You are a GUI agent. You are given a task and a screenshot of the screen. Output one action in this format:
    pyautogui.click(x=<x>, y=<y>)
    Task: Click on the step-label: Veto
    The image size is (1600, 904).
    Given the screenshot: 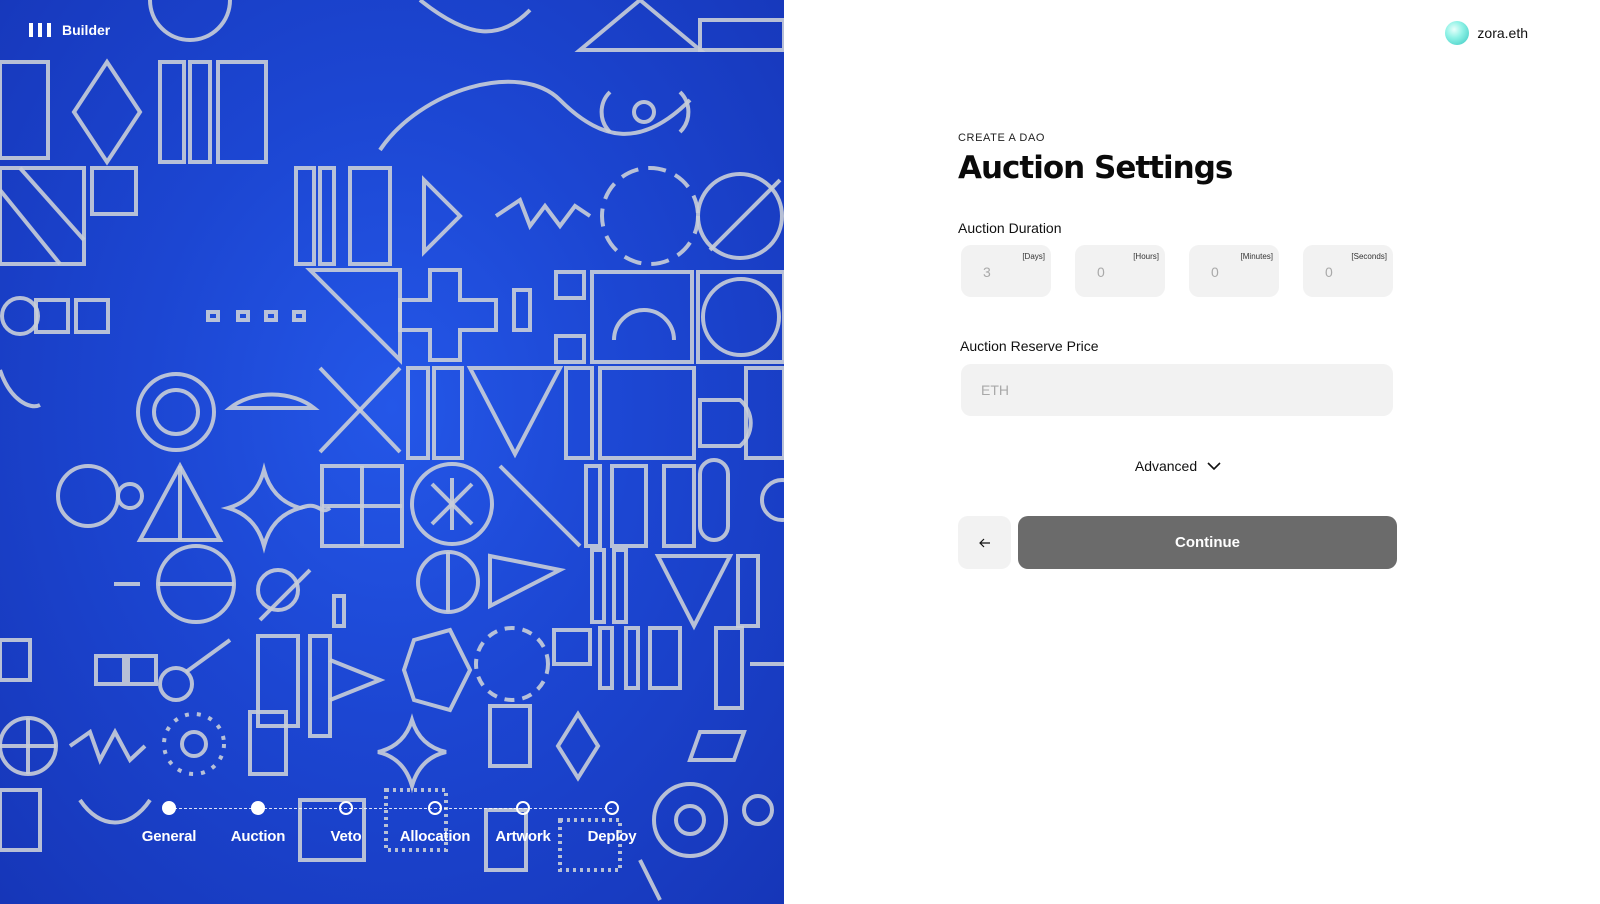 What is the action you would take?
    pyautogui.click(x=346, y=836)
    